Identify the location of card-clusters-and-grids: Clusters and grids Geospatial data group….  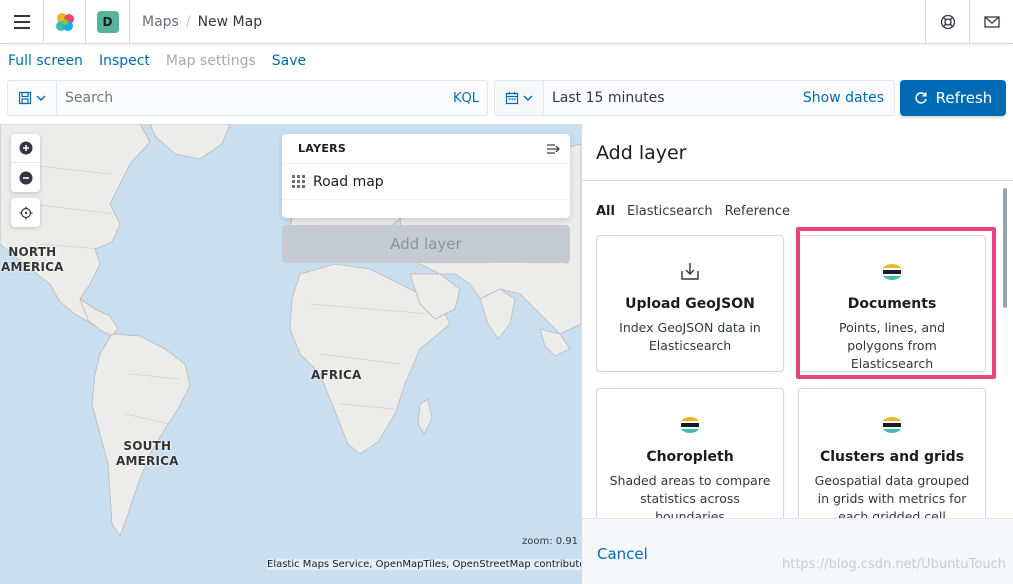
(892, 458).